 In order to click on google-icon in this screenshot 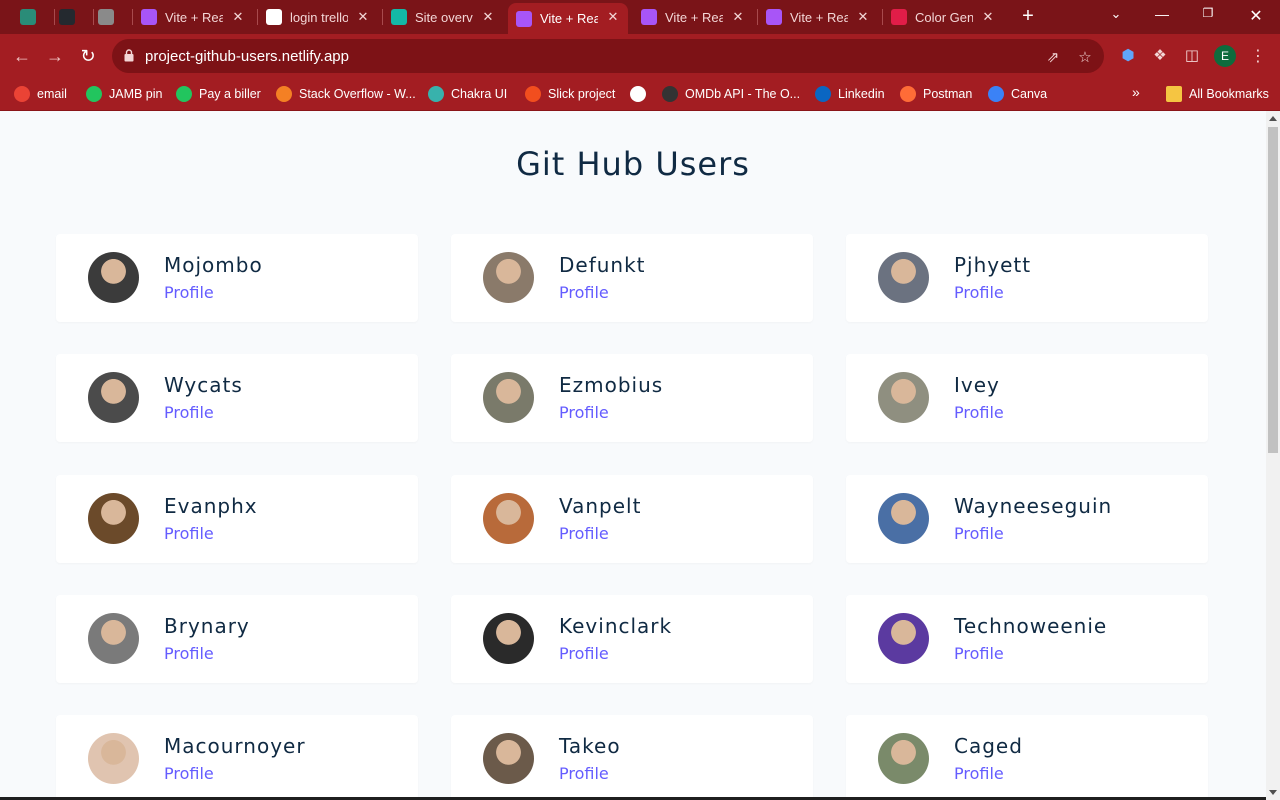, I will do `click(274, 17)`.